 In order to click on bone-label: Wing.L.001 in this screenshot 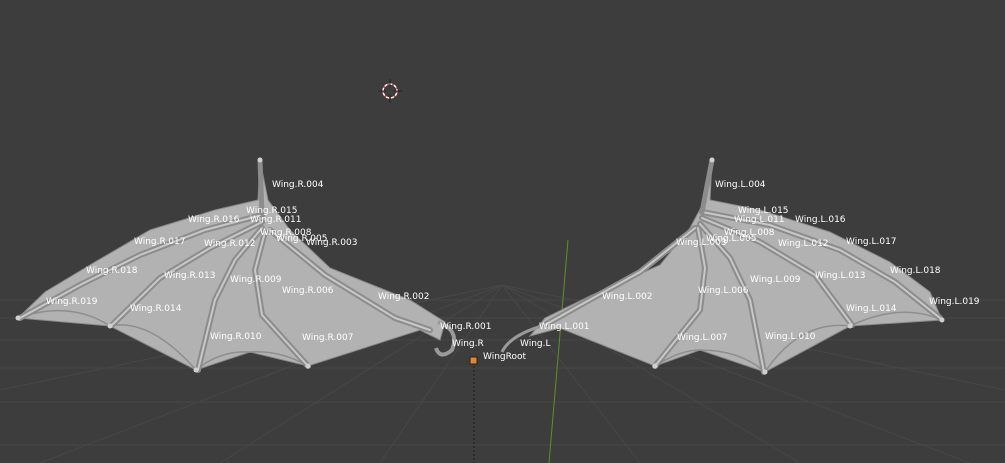, I will do `click(564, 327)`.